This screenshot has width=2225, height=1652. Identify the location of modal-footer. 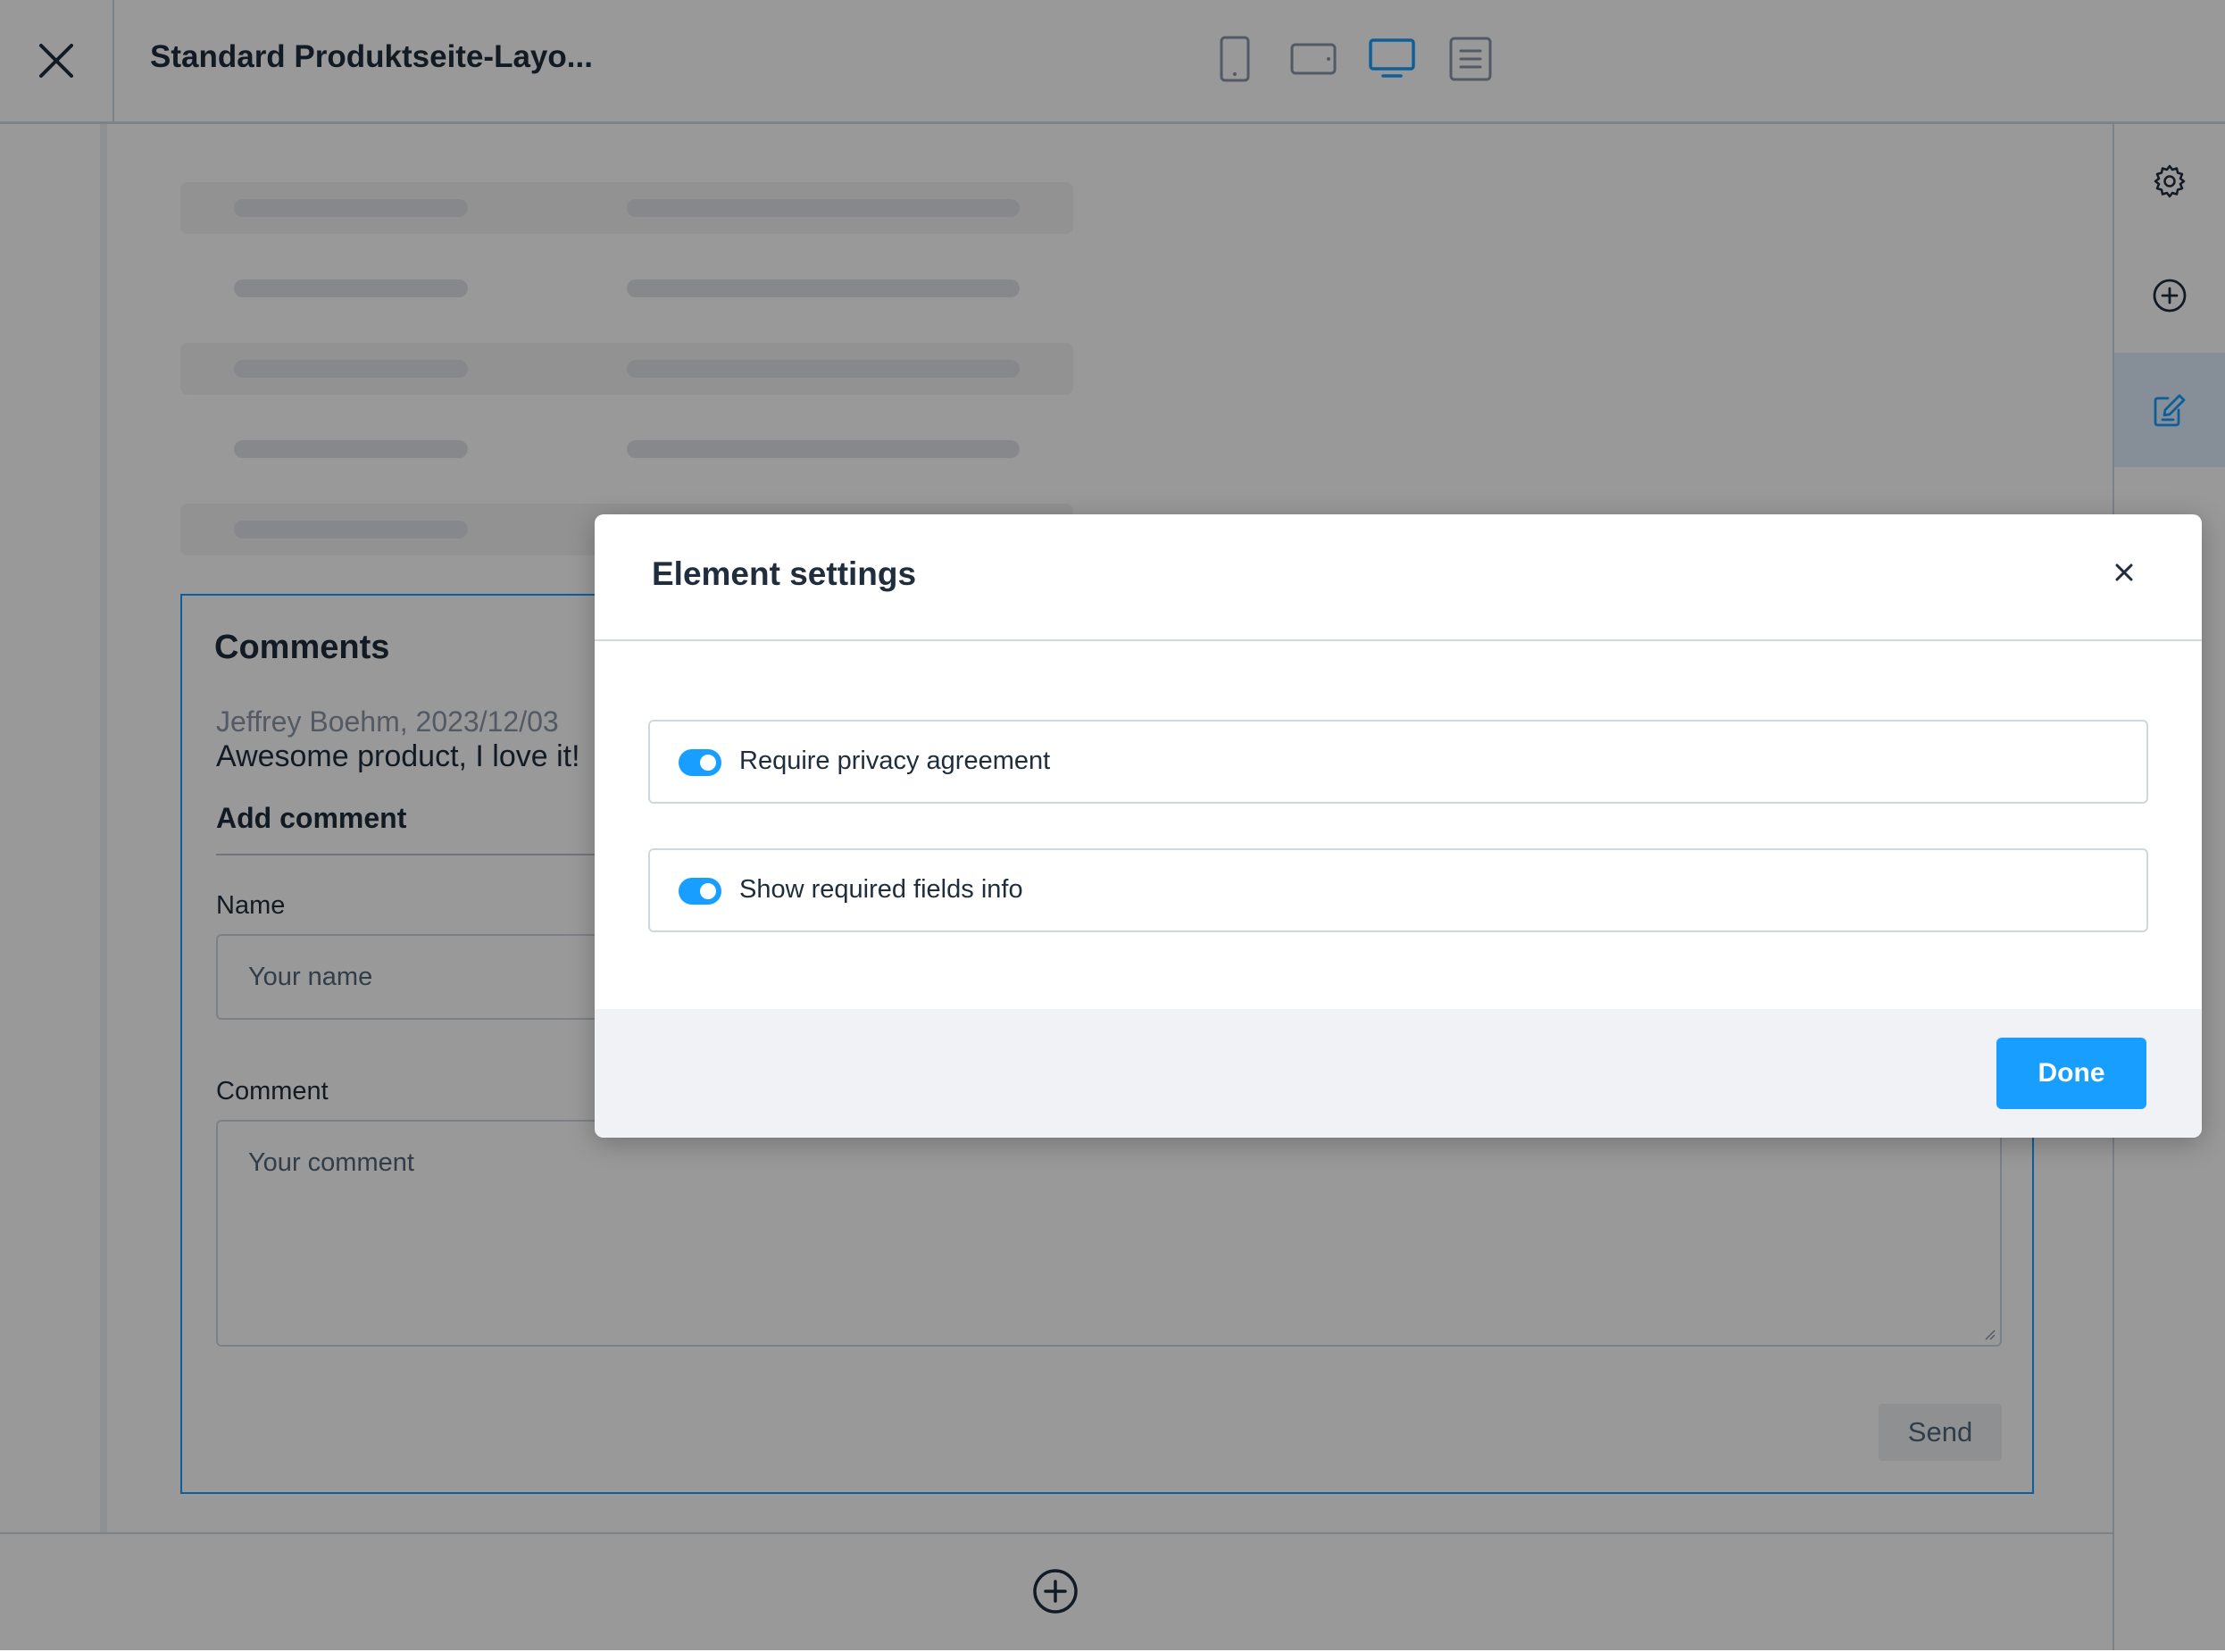
(1399, 1073).